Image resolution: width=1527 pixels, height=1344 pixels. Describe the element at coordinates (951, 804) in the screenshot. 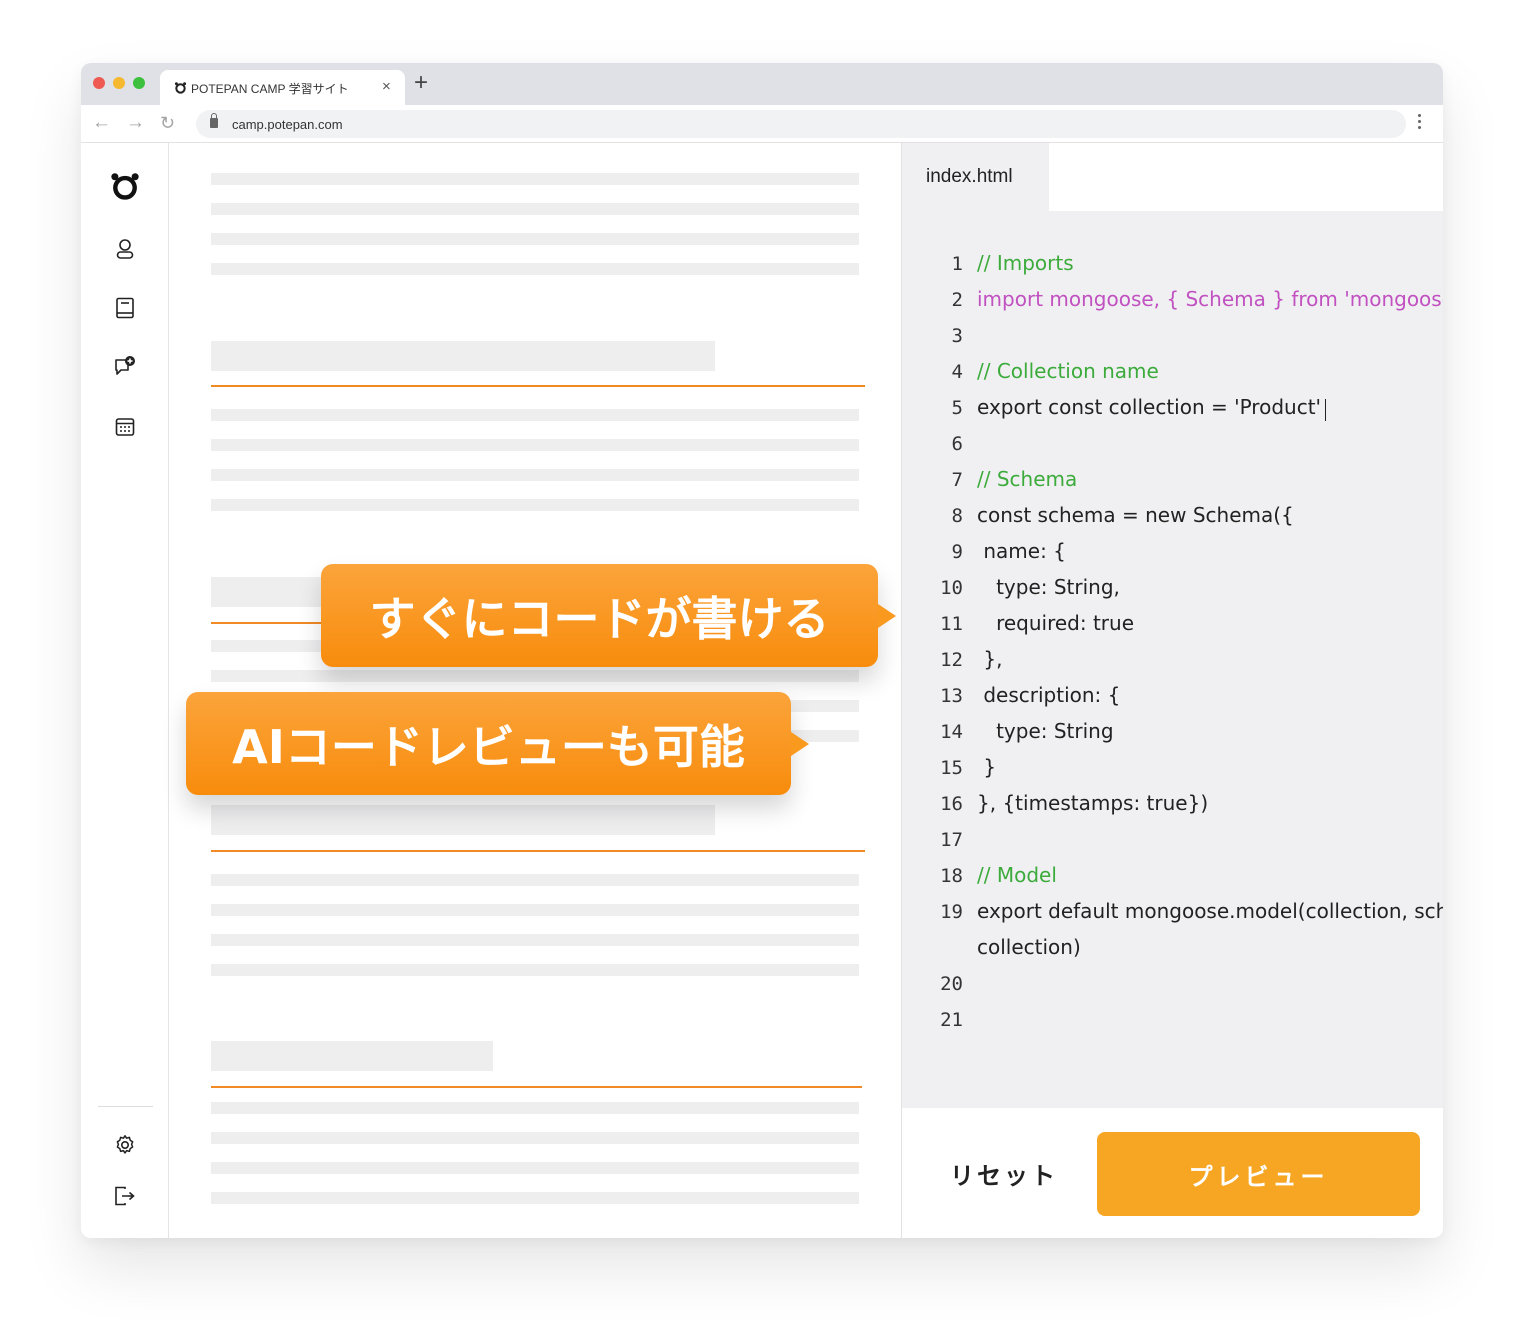

I see `line-number: 16` at that location.